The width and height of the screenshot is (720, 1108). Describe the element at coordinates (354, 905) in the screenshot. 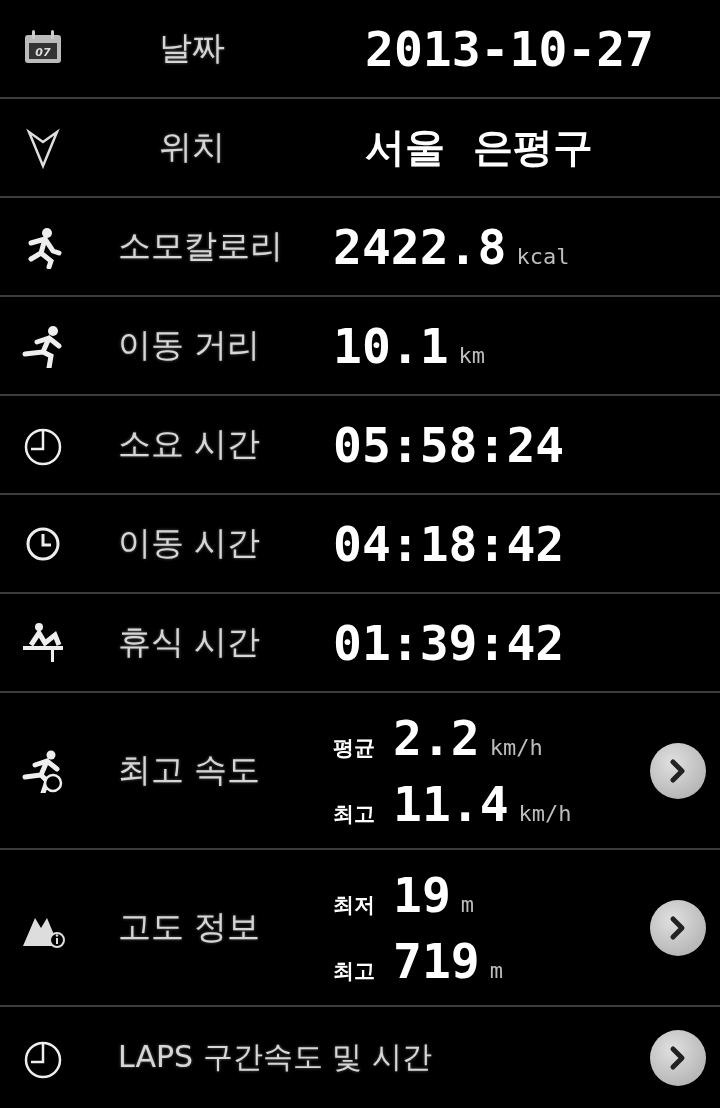

I see `stat-sublabel: 최저` at that location.